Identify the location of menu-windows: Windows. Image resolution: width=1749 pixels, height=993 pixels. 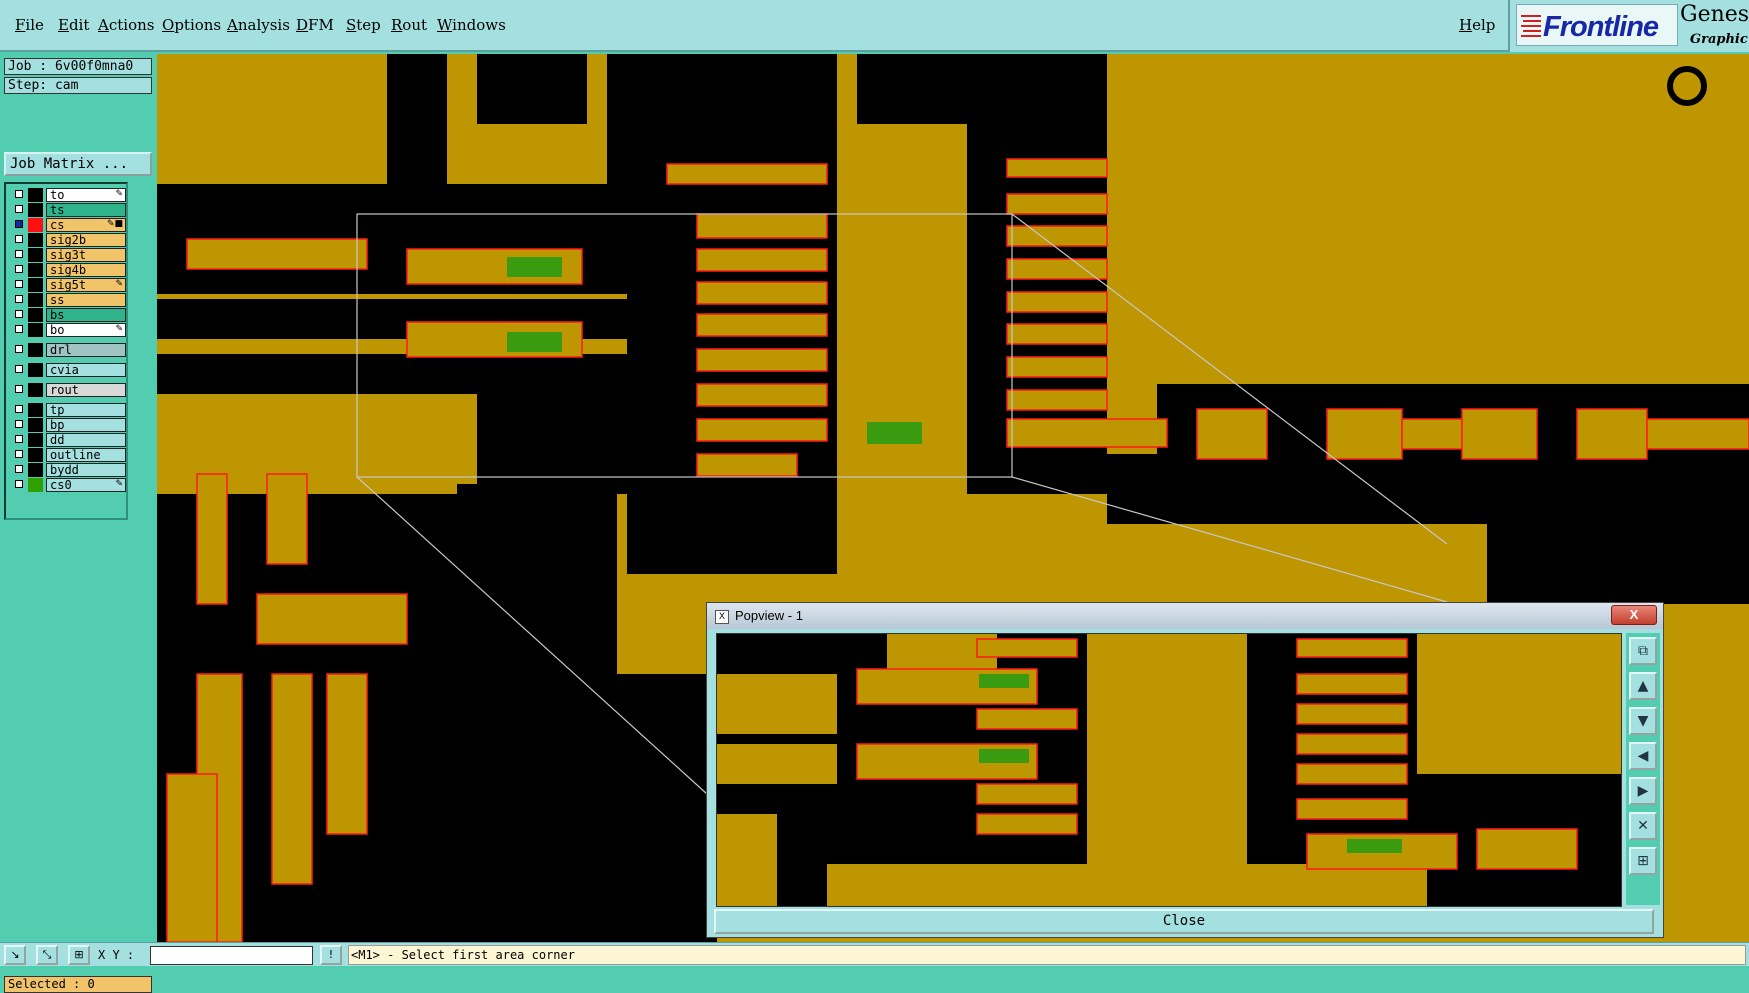
(471, 25).